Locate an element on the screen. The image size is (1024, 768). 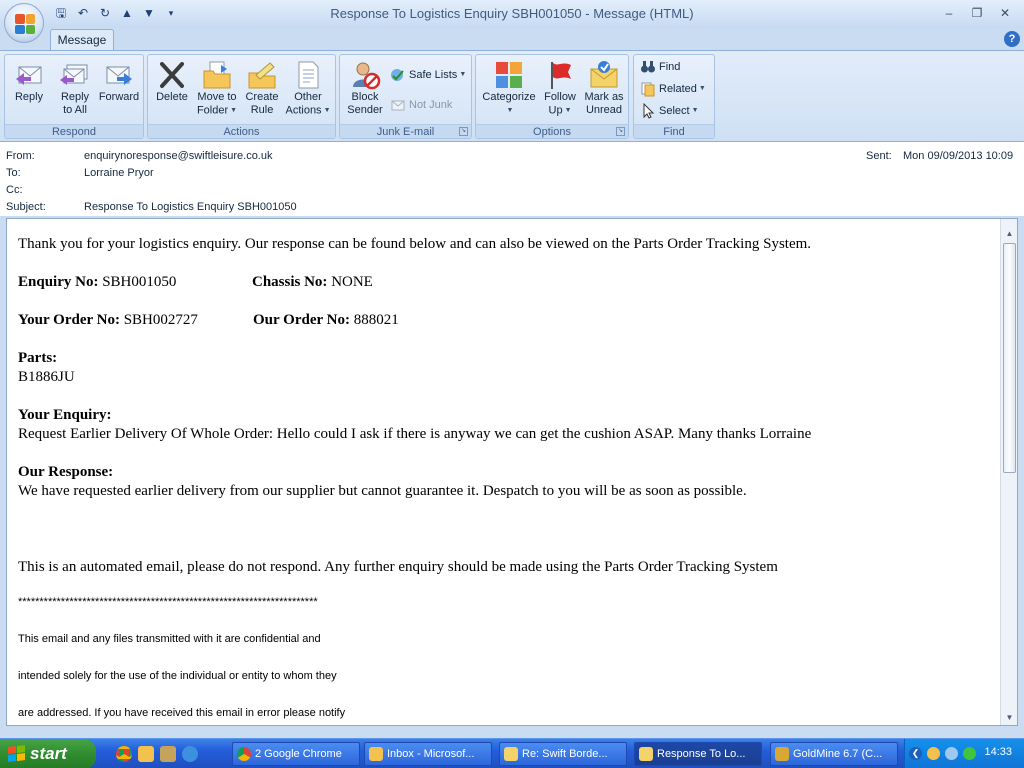
from-label: From: is located at coordinates (20, 156).